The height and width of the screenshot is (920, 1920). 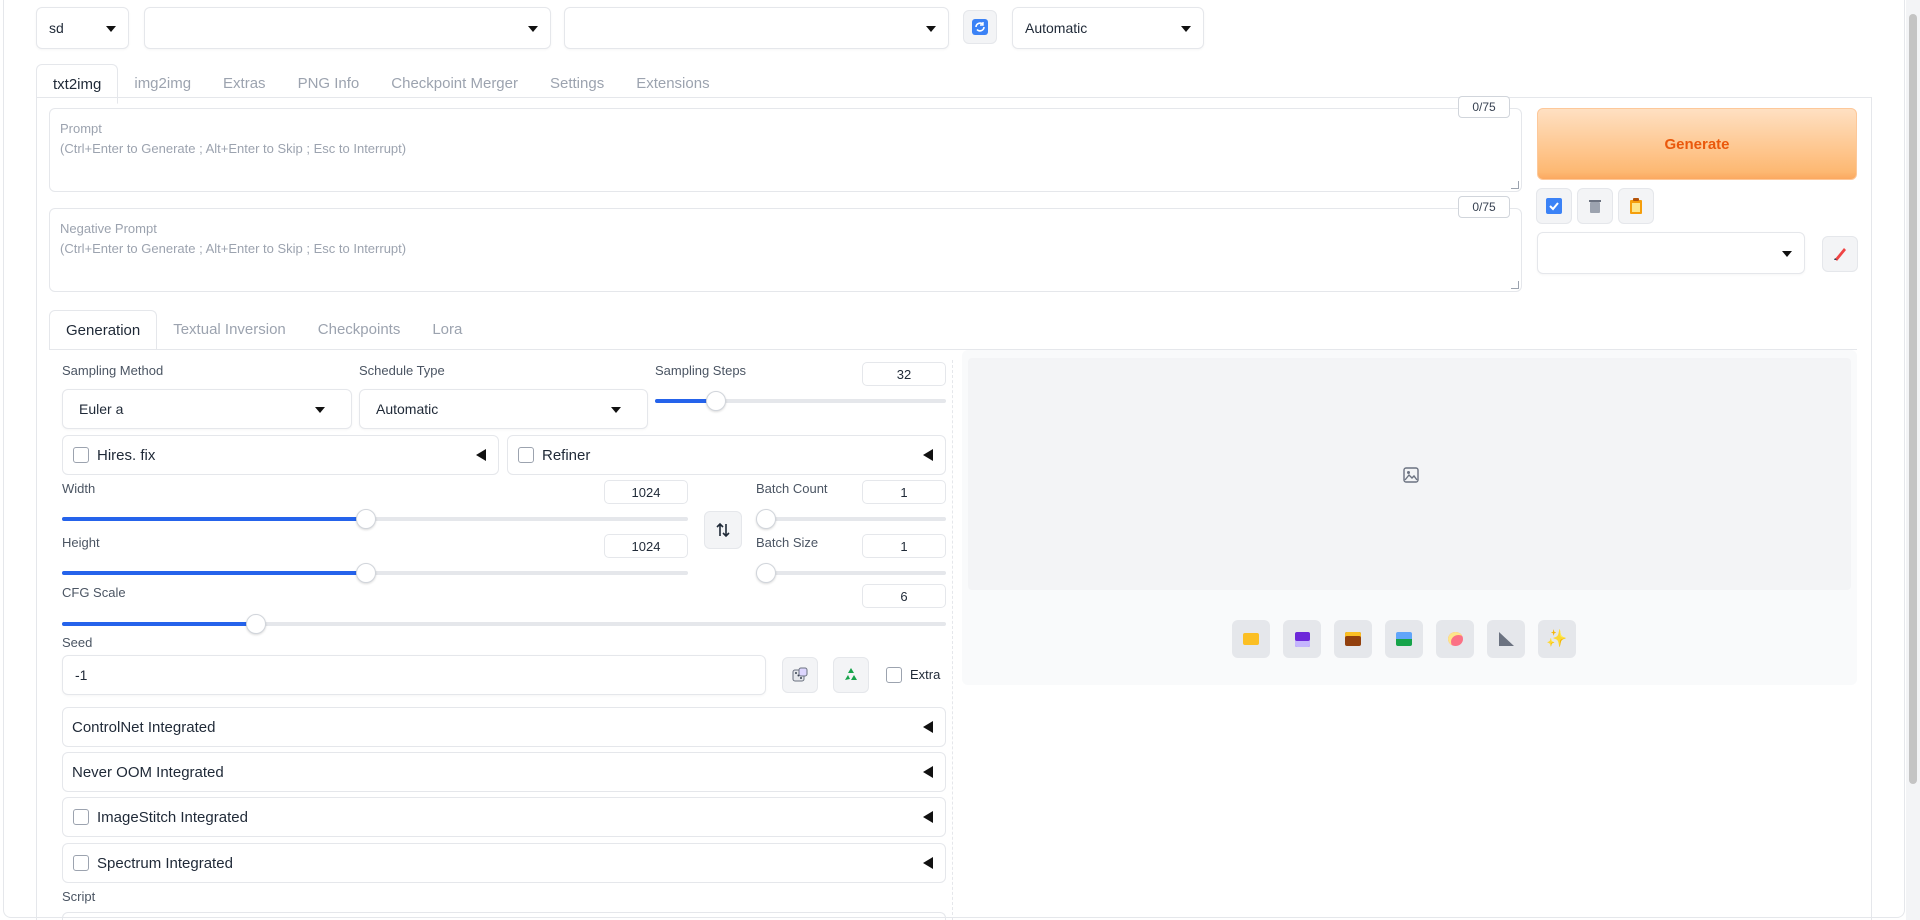 I want to click on refiner-accordion: Refiner, so click(x=726, y=455).